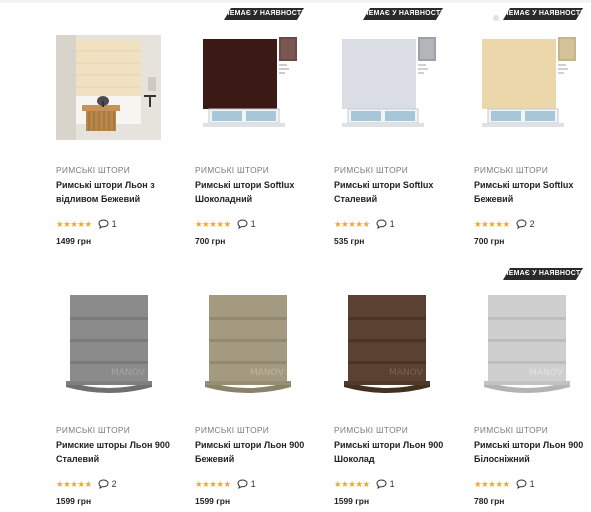 The image size is (591, 512). I want to click on product-title: Римські штори Льон 900 Шоколад, so click(399, 452).